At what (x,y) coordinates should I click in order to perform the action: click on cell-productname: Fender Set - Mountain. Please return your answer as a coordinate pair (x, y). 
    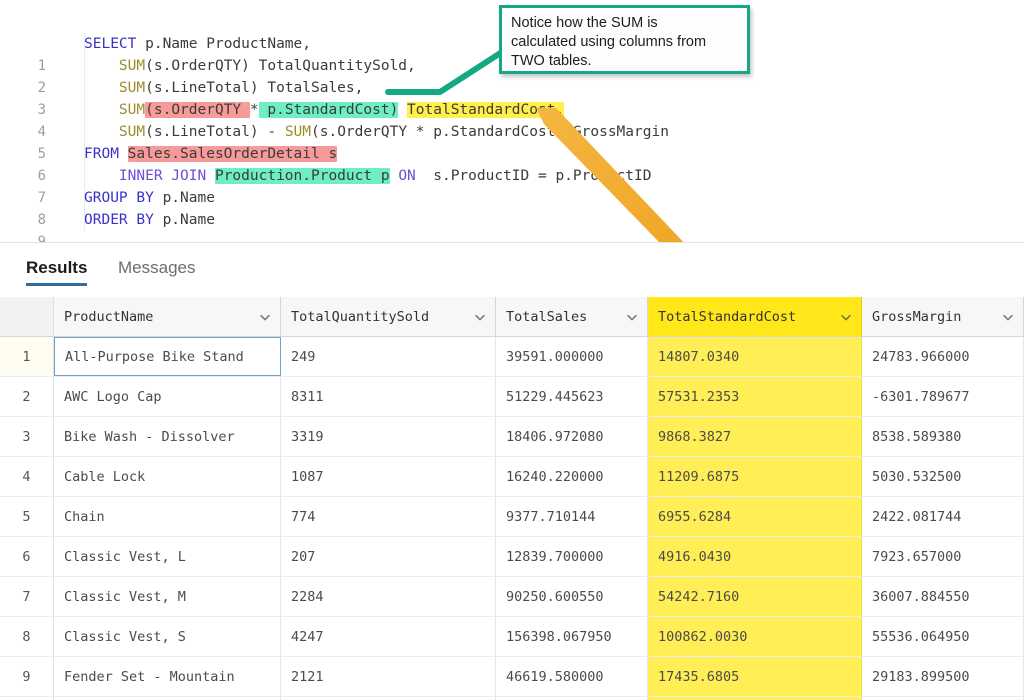
    Looking at the image, I should click on (167, 676).